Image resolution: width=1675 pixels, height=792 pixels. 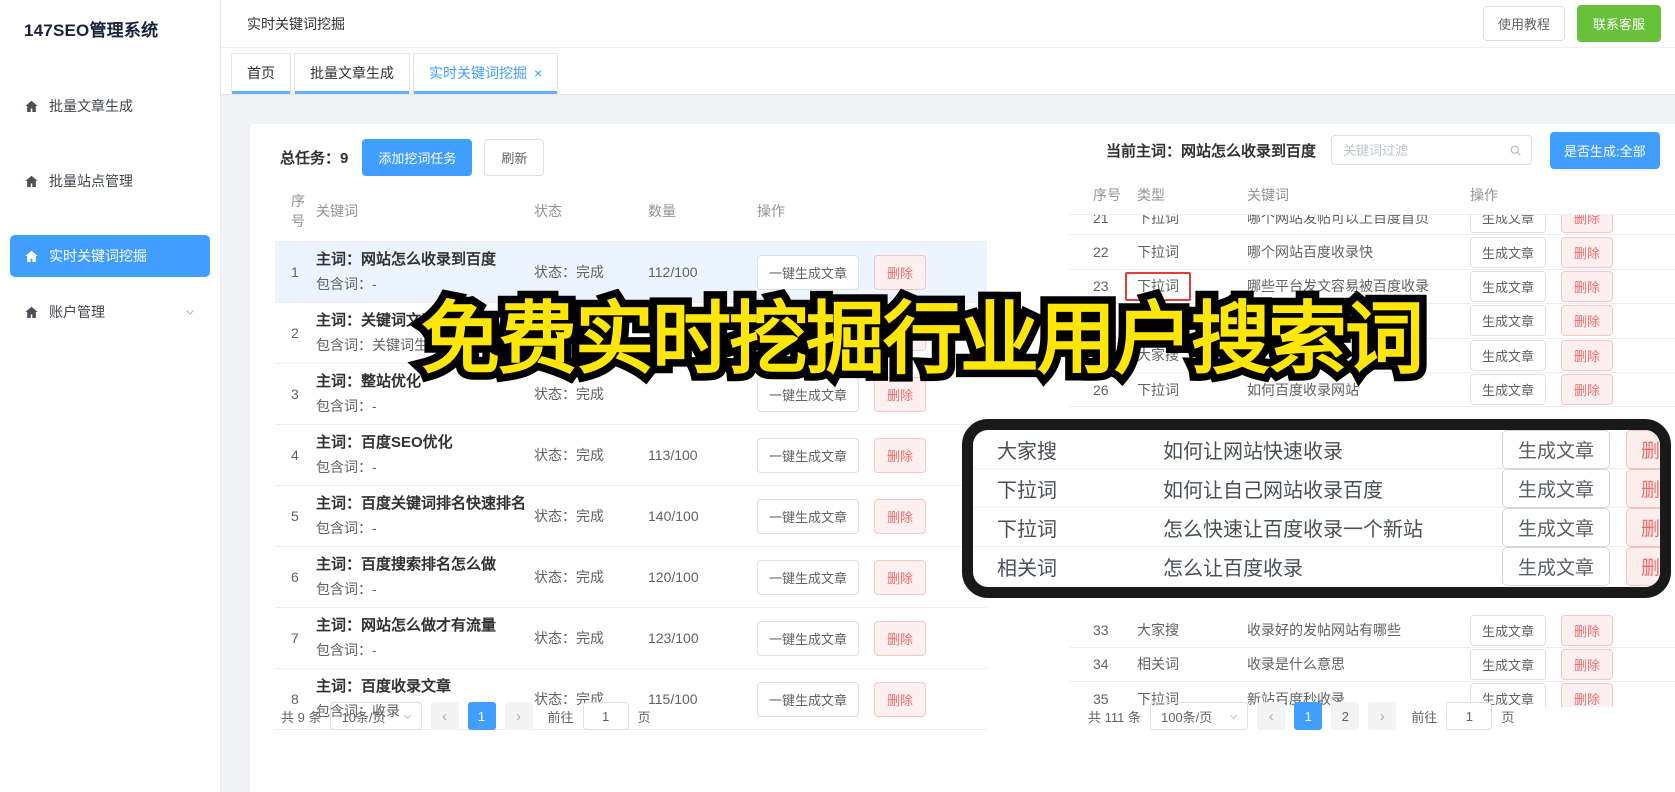 I want to click on refresh-button: 刷新, so click(x=514, y=157).